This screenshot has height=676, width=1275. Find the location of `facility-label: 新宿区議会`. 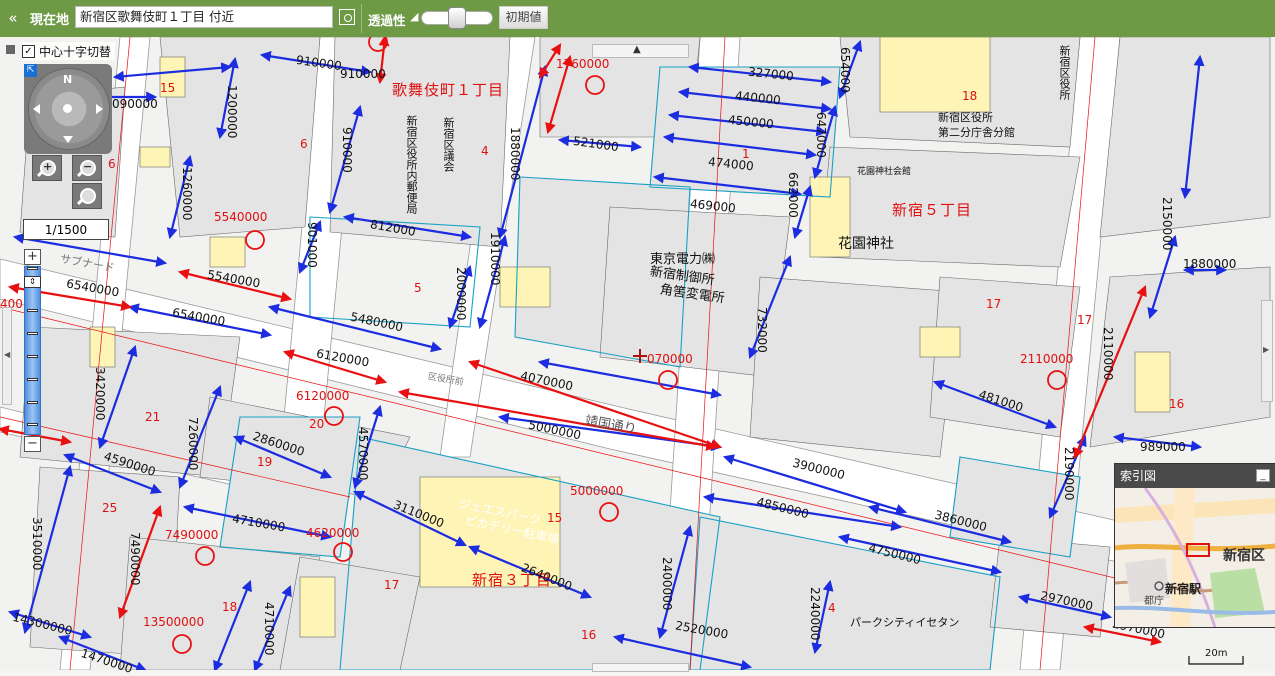

facility-label: 新宿区議会 is located at coordinates (448, 144).